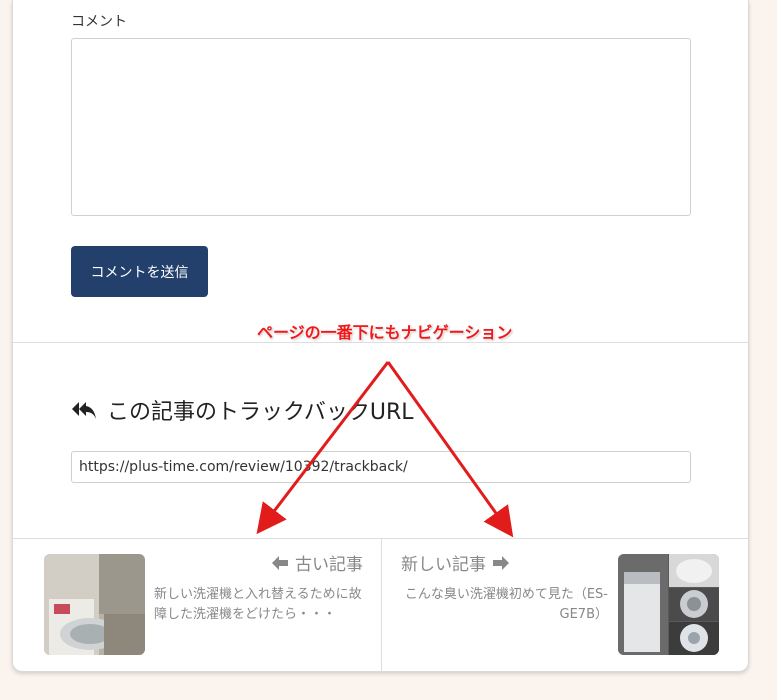  Describe the element at coordinates (99, 22) in the screenshot. I see `comment-label: コメント` at that location.